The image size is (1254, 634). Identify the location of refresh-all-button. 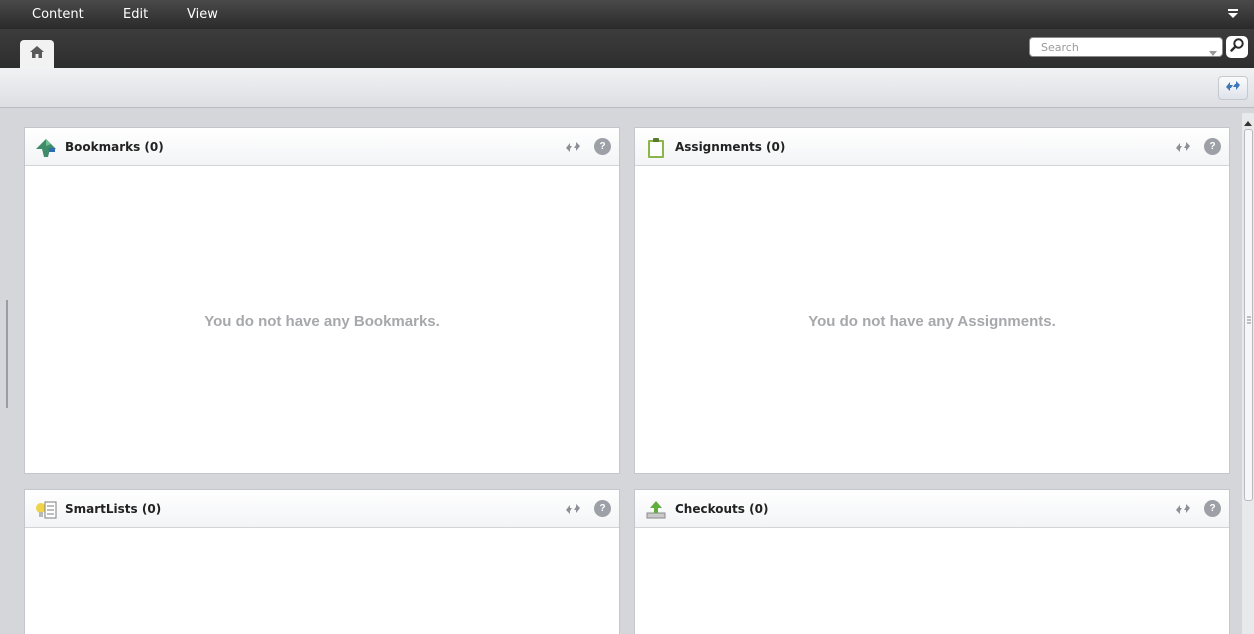
(1233, 88).